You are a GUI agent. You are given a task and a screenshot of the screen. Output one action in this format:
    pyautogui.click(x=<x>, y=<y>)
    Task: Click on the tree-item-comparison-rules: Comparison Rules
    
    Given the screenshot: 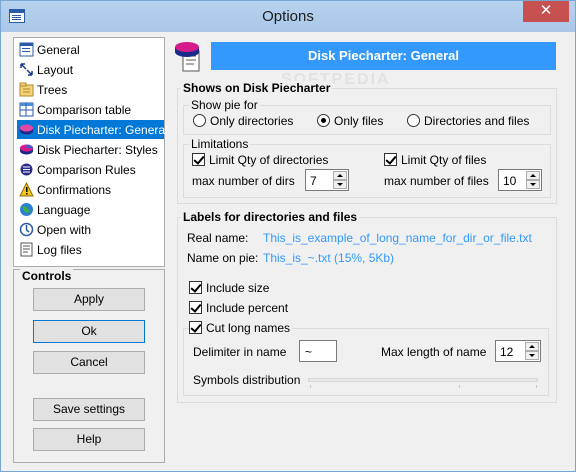 What is the action you would take?
    pyautogui.click(x=90, y=169)
    